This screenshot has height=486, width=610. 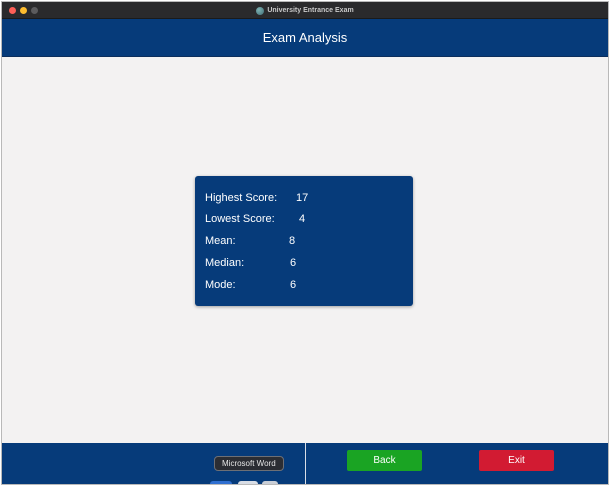 I want to click on stat-label: Highest Score:, so click(x=241, y=198).